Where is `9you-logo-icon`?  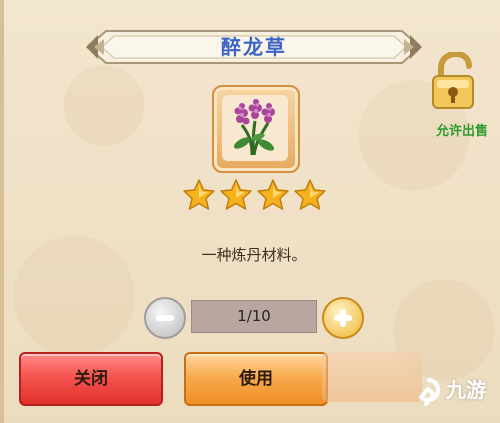
9you-logo-icon is located at coordinates (430, 391).